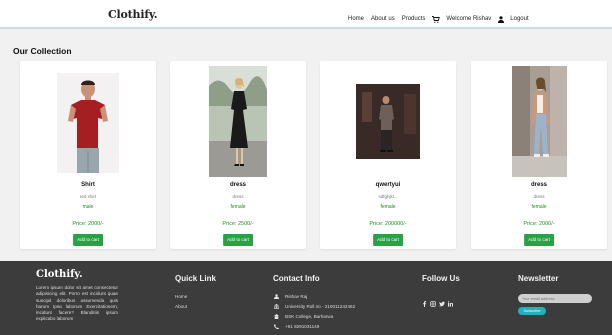 The width and height of the screenshot is (612, 335). What do you see at coordinates (433, 303) in the screenshot?
I see `instagram-icon` at bounding box center [433, 303].